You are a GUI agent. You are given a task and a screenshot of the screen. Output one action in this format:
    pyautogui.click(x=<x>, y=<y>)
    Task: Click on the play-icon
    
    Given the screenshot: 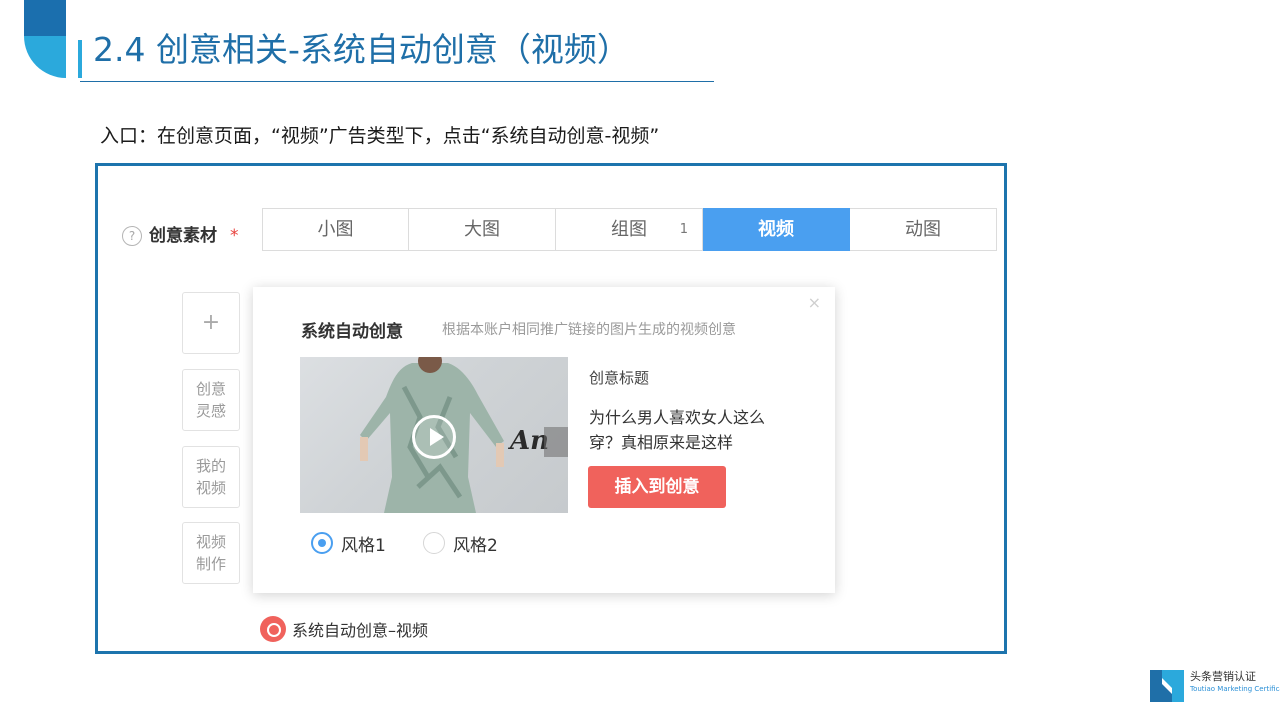 What is the action you would take?
    pyautogui.click(x=434, y=437)
    